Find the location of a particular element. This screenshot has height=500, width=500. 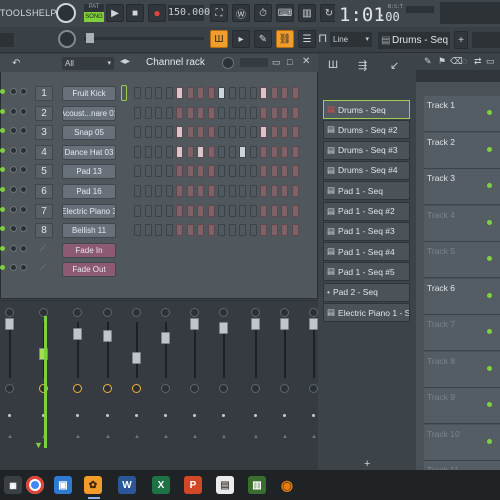

metronome-icon: ⛶ is located at coordinates (219, 13).